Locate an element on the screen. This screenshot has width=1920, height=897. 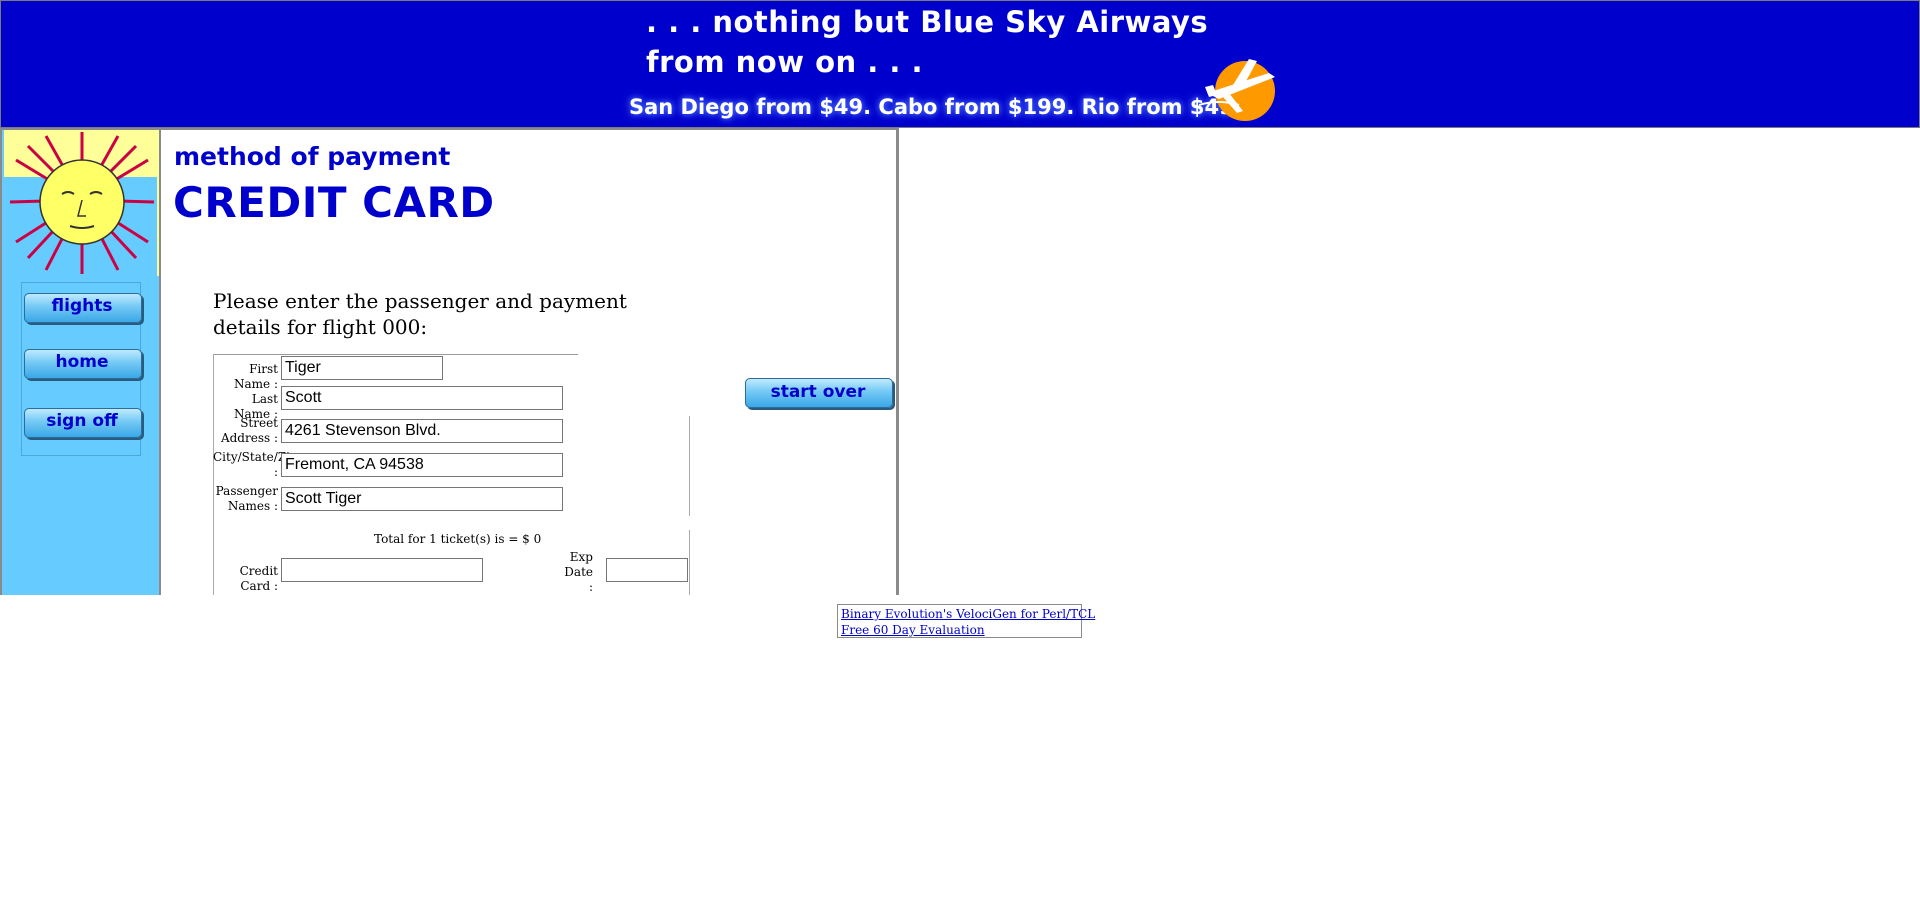
street-label-line1: Street is located at coordinates (259, 423).